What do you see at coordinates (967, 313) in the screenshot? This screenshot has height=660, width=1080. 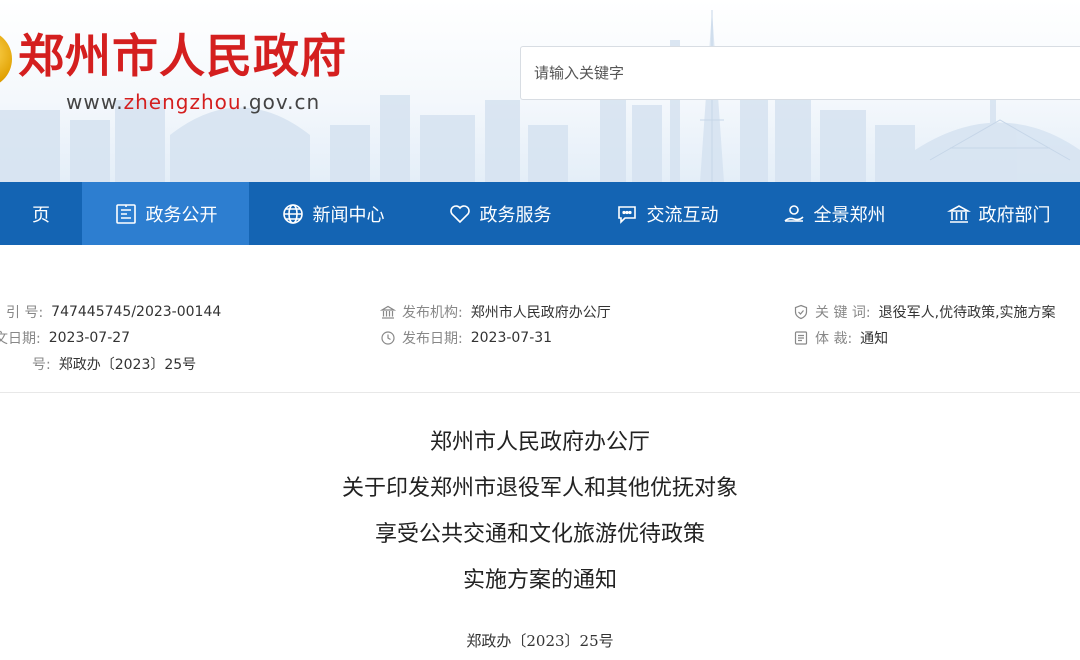 I see `meta-keywords-value: 退役军人,优待政策,实施方案` at bounding box center [967, 313].